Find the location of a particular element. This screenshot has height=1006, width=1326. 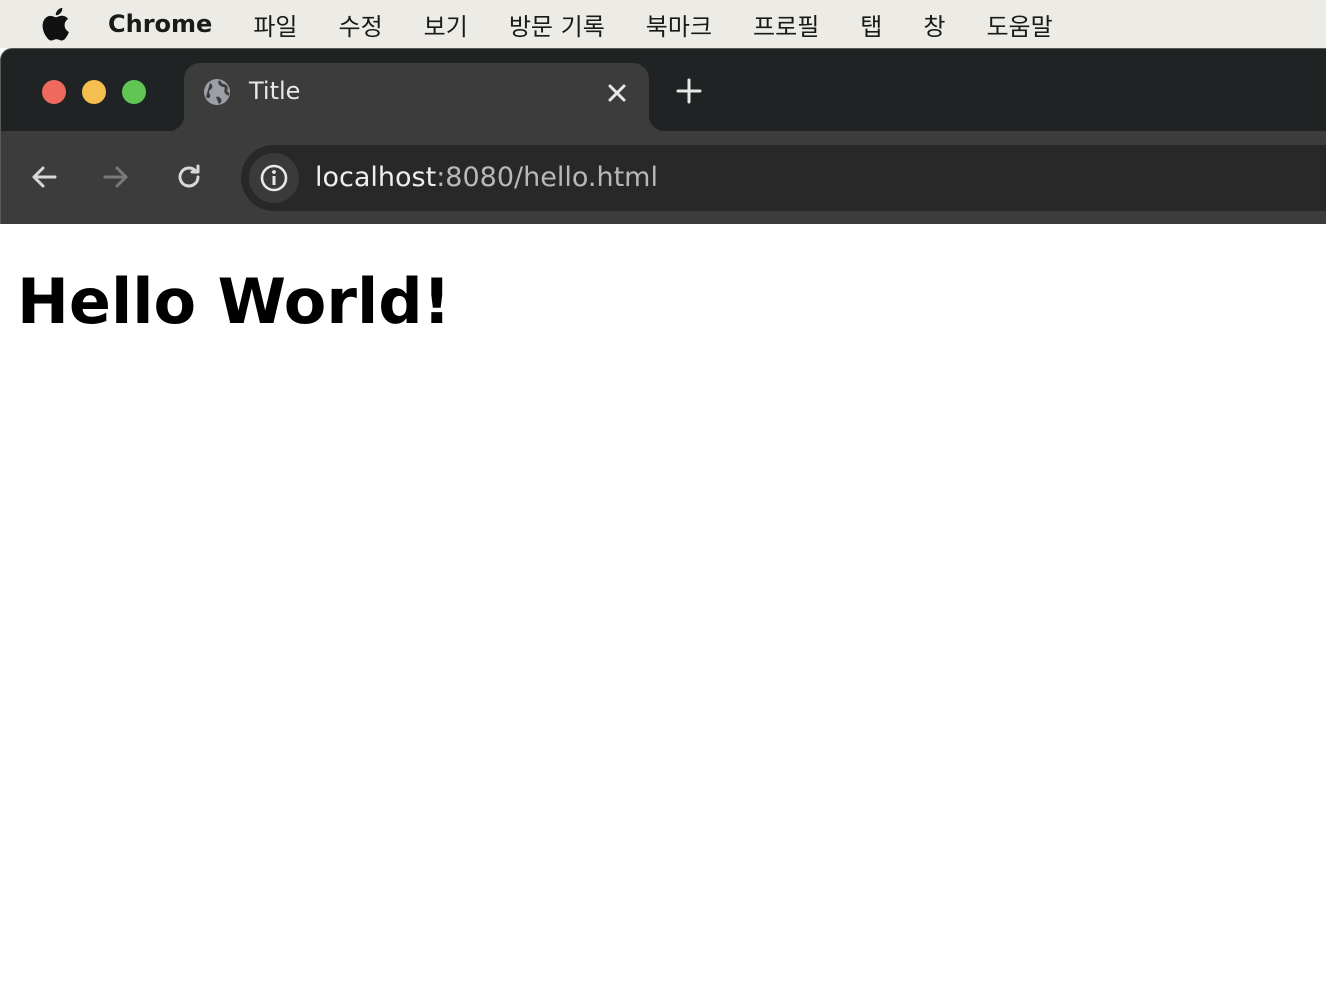

page-heading: Hello World! is located at coordinates (234, 301).